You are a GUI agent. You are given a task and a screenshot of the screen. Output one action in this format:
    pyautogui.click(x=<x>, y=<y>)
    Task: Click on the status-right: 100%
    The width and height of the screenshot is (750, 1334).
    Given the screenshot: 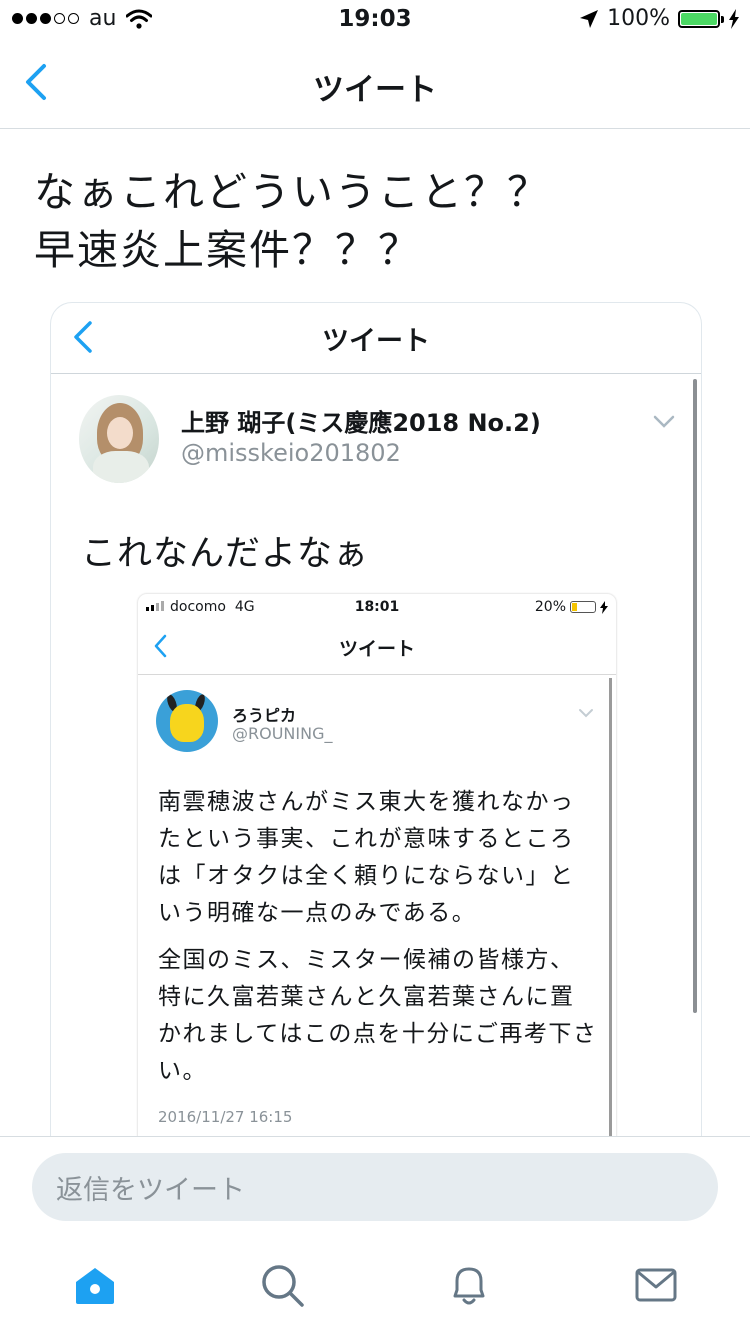 What is the action you would take?
    pyautogui.click(x=659, y=18)
    